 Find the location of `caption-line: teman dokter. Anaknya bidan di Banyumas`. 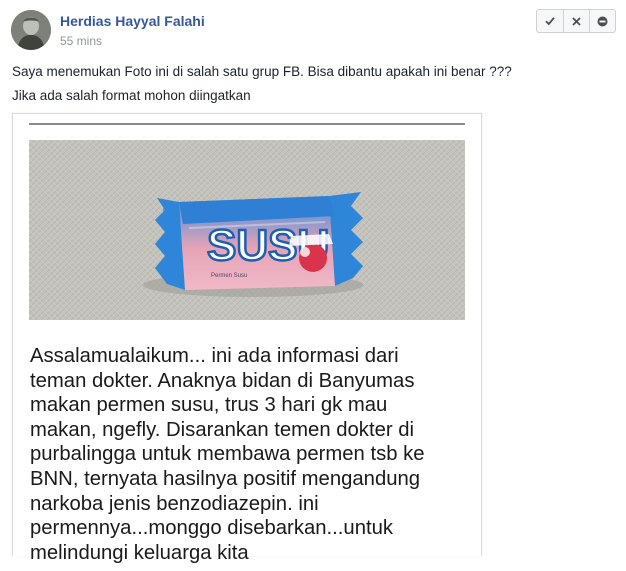

caption-line: teman dokter. Anaknya bidan di Banyumas is located at coordinates (222, 380).